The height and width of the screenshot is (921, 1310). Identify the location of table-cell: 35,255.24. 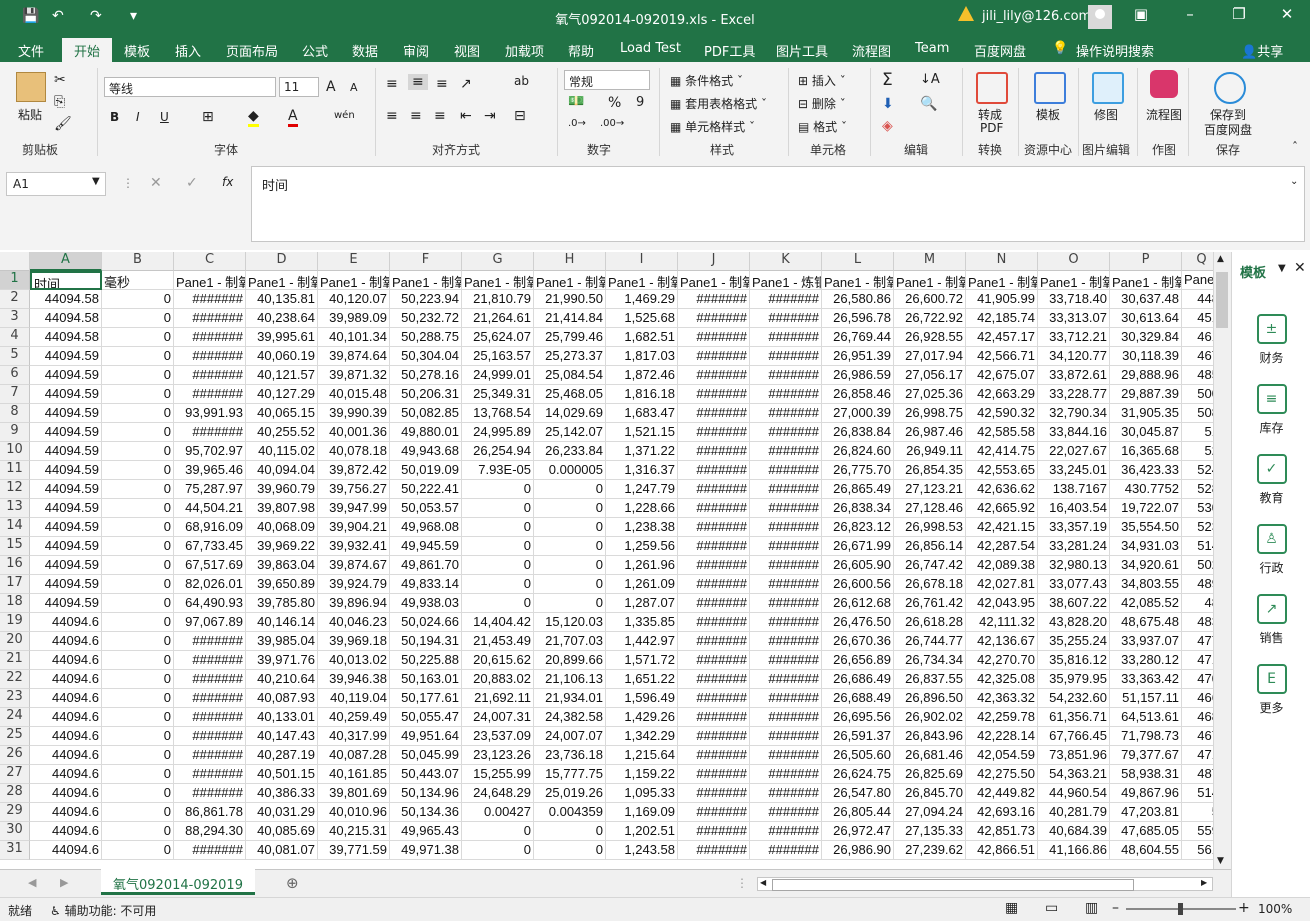
(1074, 641).